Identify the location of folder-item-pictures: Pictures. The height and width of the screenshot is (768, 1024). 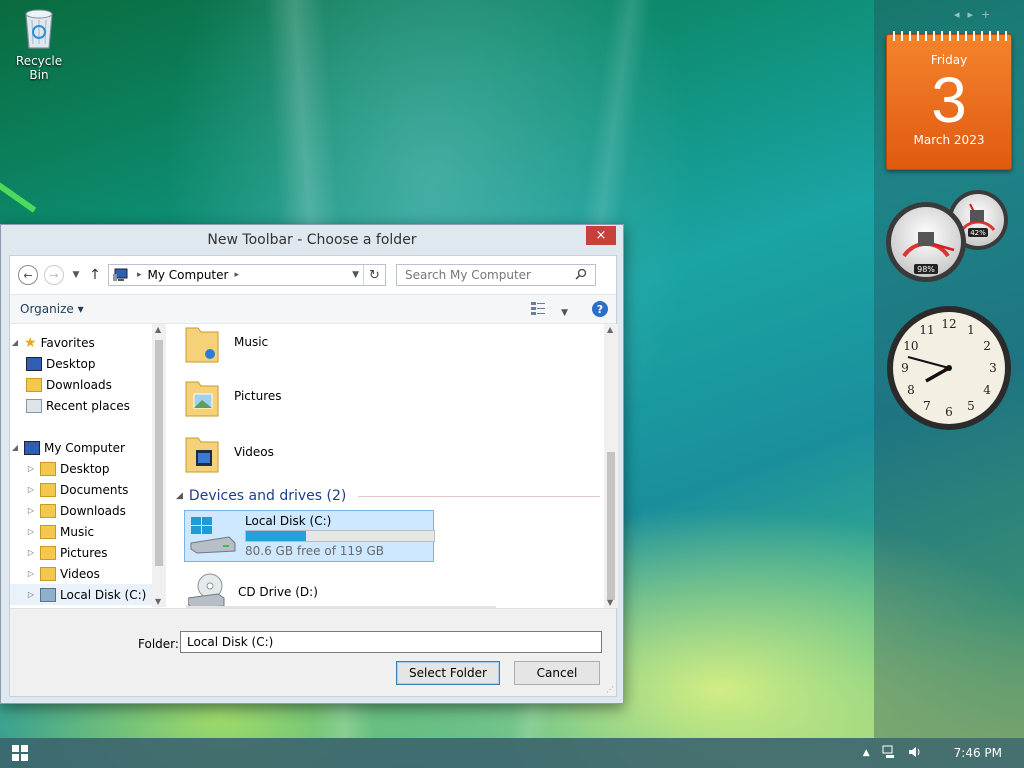
(233, 396).